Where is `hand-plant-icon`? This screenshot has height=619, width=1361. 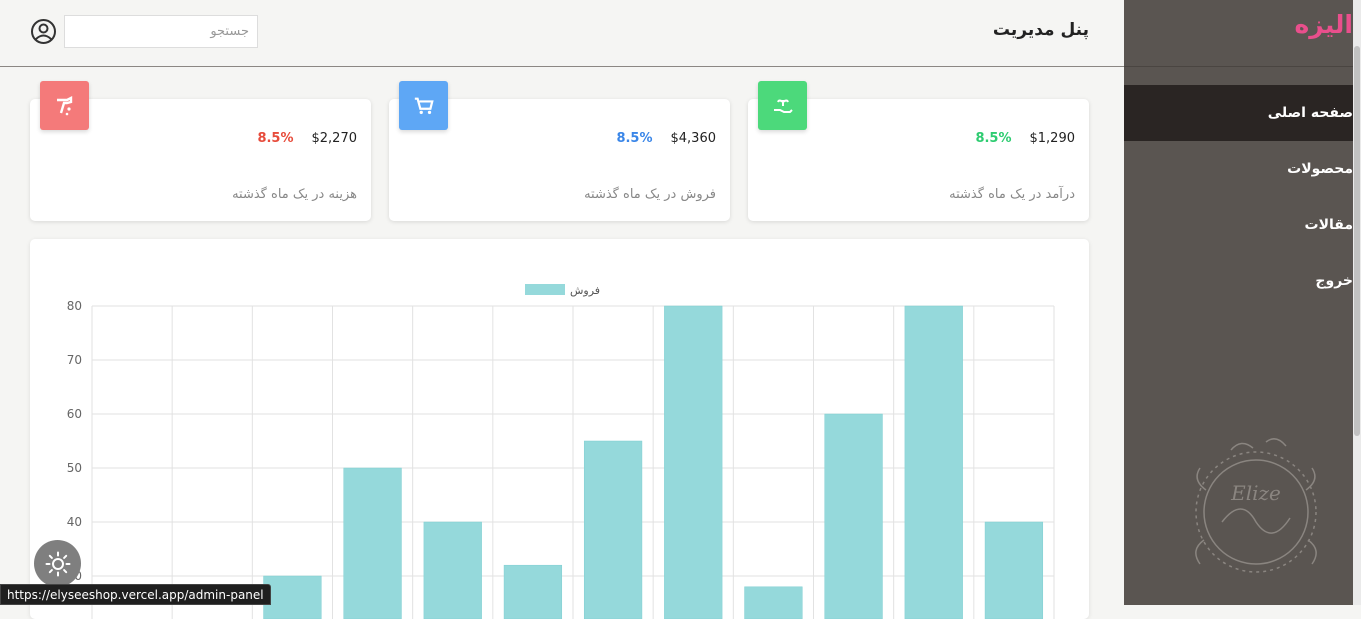 hand-plant-icon is located at coordinates (782, 105).